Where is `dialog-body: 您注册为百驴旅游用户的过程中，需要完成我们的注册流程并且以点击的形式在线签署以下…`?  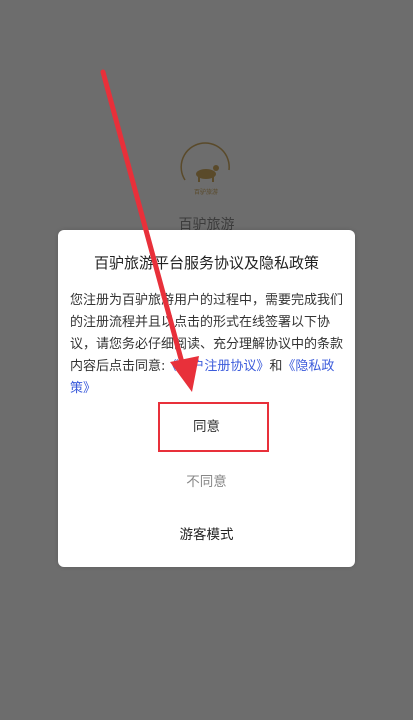
dialog-body: 您注册为百驴旅游用户的过程中，需要完成我们的注册流程并且以点击的形式在线签署以下… is located at coordinates (206, 345).